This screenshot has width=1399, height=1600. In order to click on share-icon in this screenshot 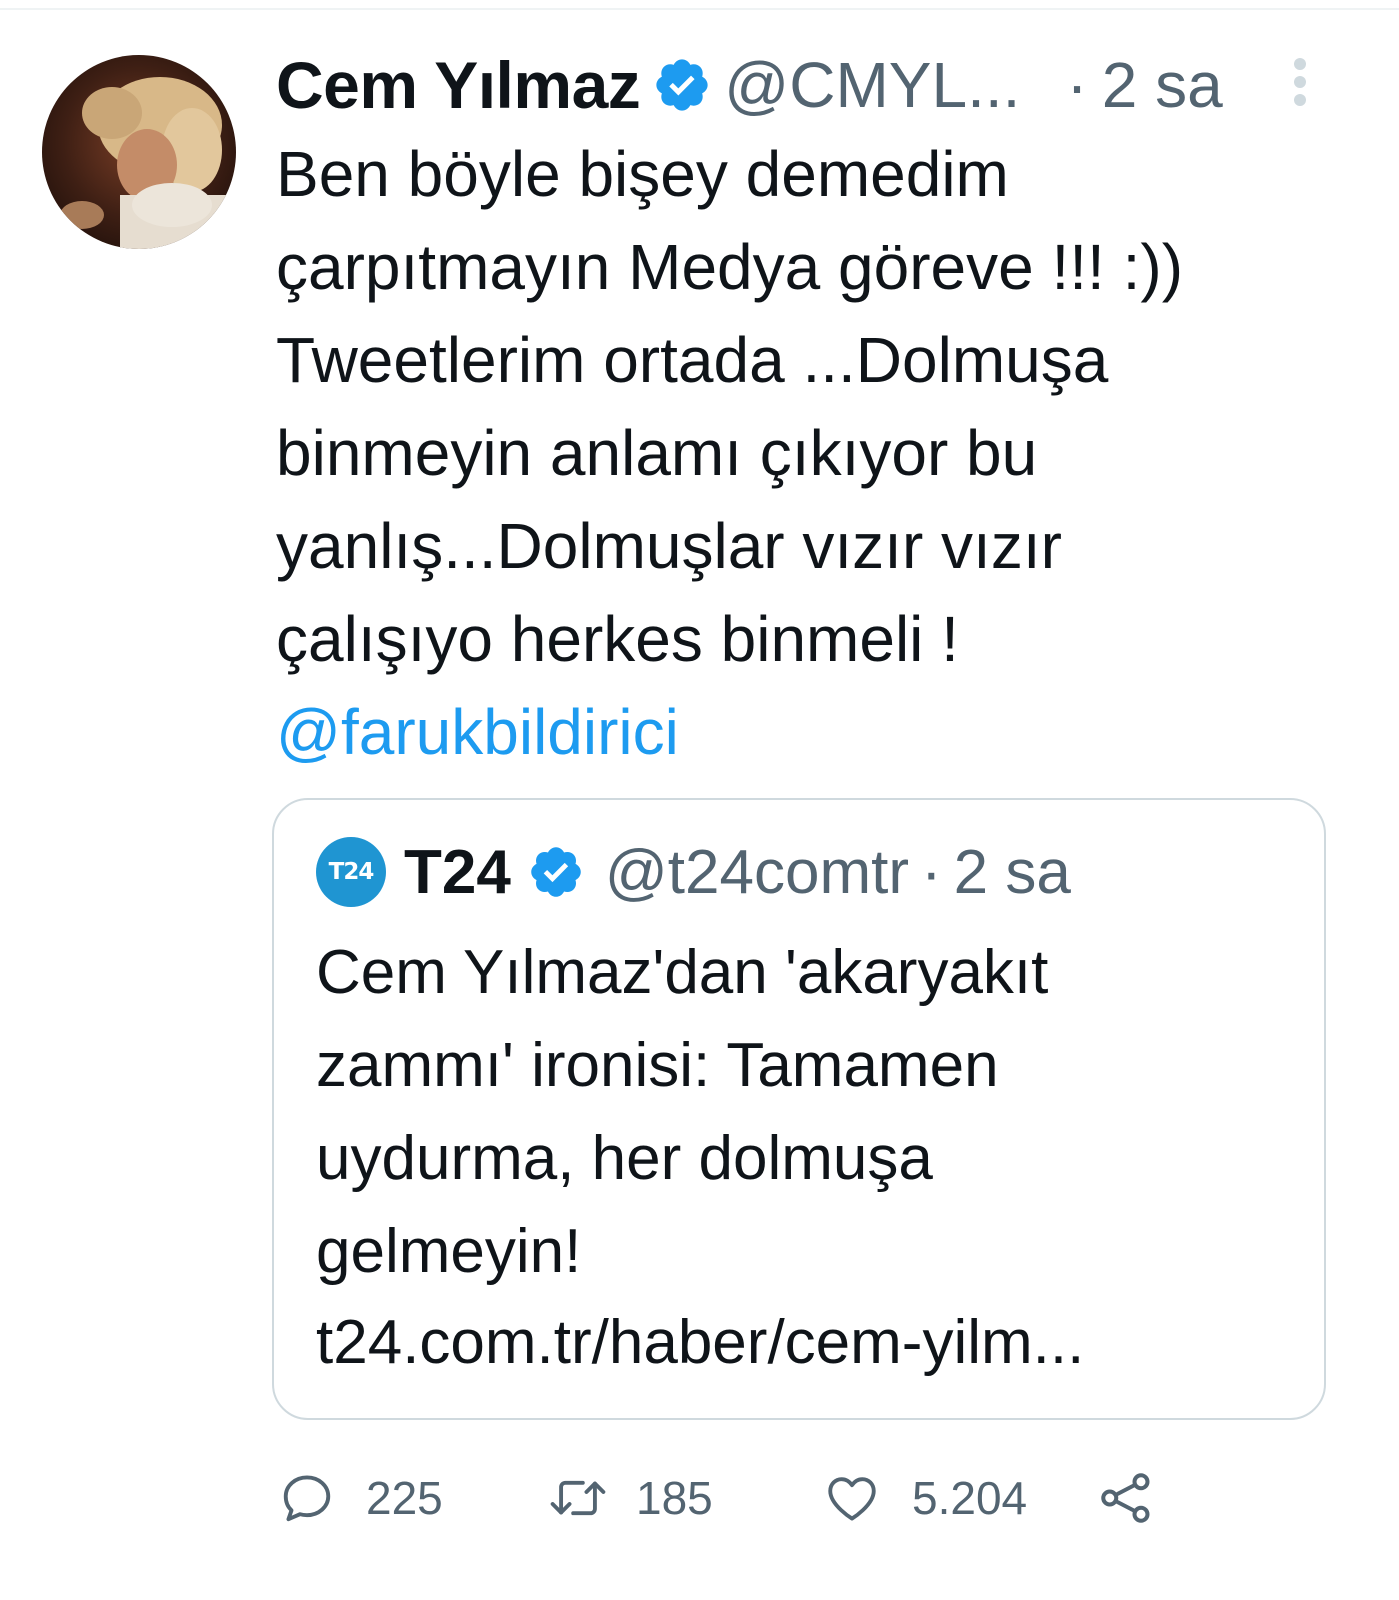, I will do `click(1126, 1498)`.